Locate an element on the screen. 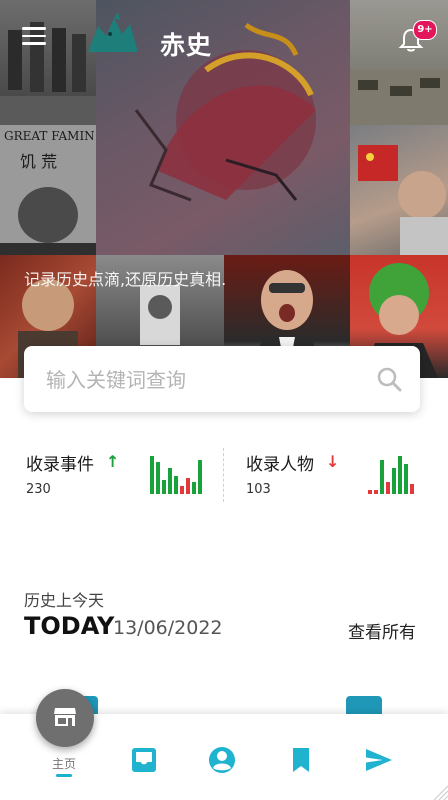  resize-handle-icon is located at coordinates (440, 792).